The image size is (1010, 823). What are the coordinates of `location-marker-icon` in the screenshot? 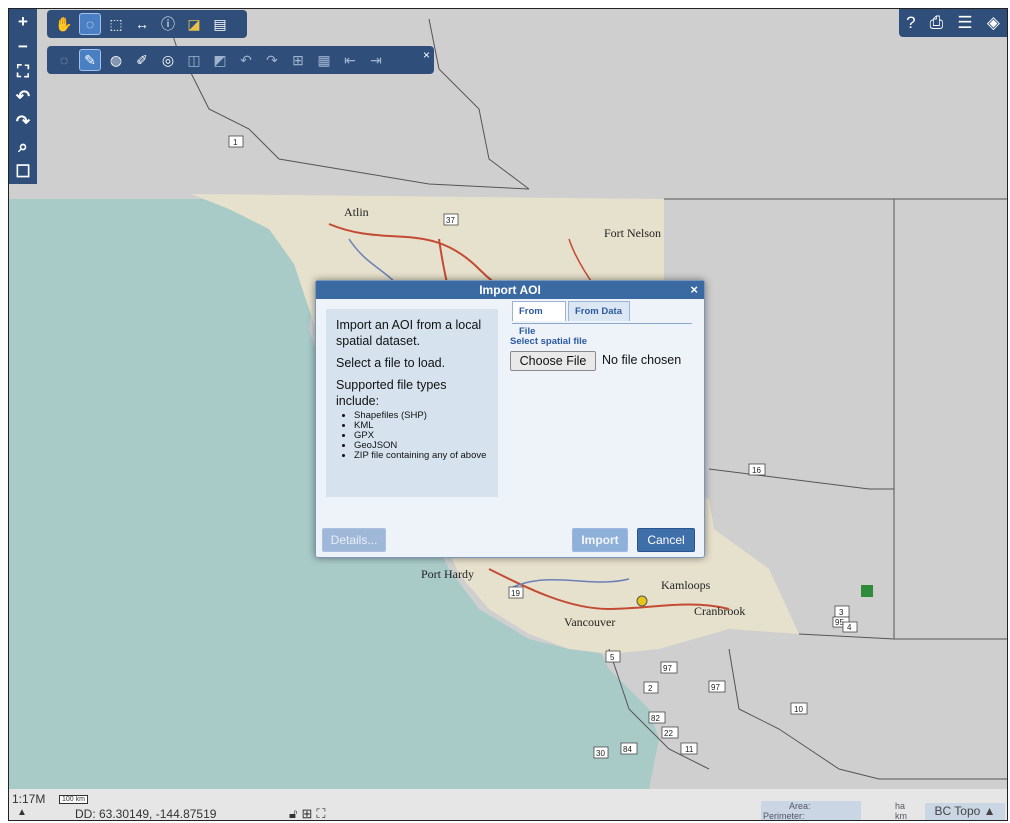 It's located at (642, 601).